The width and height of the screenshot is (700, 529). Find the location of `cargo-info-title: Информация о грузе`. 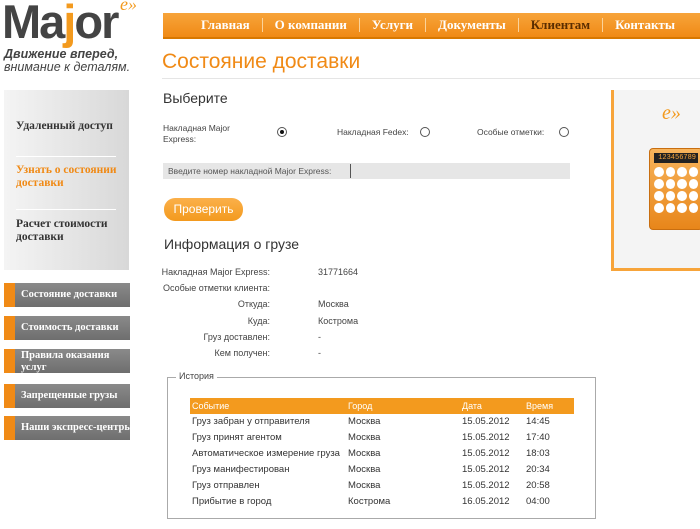

cargo-info-title: Информация о грузе is located at coordinates (232, 244).